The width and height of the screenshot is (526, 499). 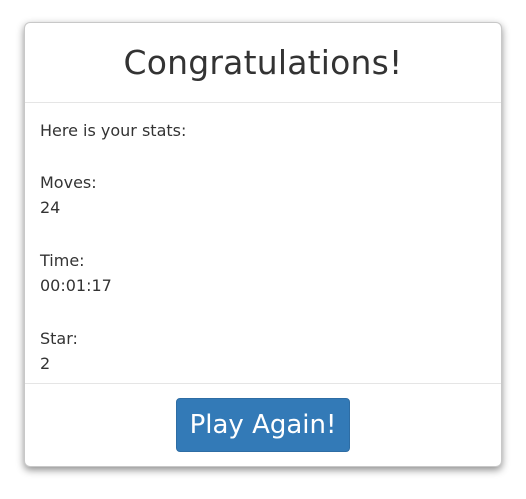 I want to click on stats-intro: Here is your stats:, so click(x=113, y=130).